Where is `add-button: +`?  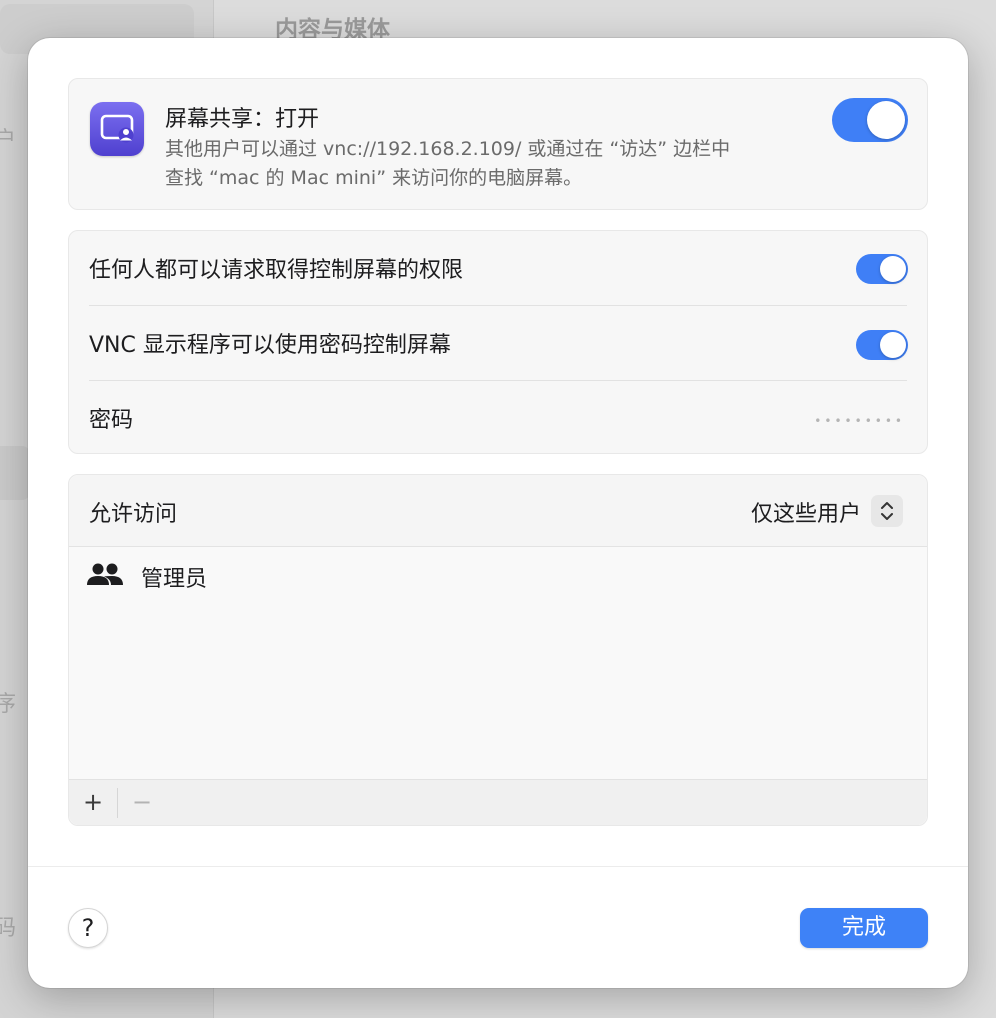
add-button: + is located at coordinates (93, 803).